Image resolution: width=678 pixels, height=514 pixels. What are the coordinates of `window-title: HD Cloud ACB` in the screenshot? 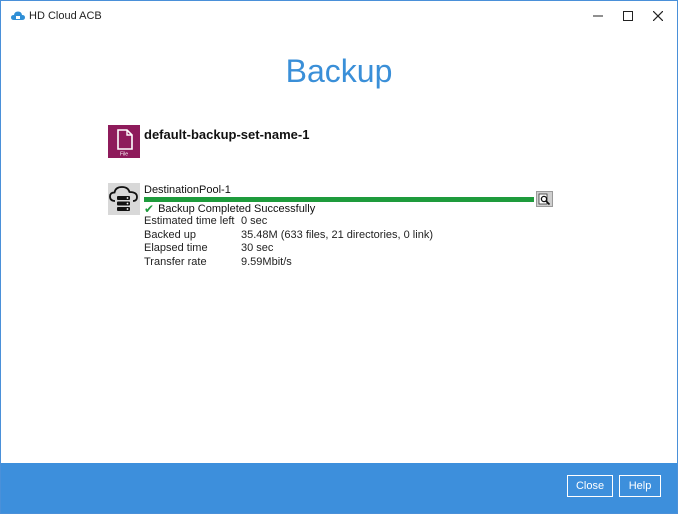 It's located at (65, 16).